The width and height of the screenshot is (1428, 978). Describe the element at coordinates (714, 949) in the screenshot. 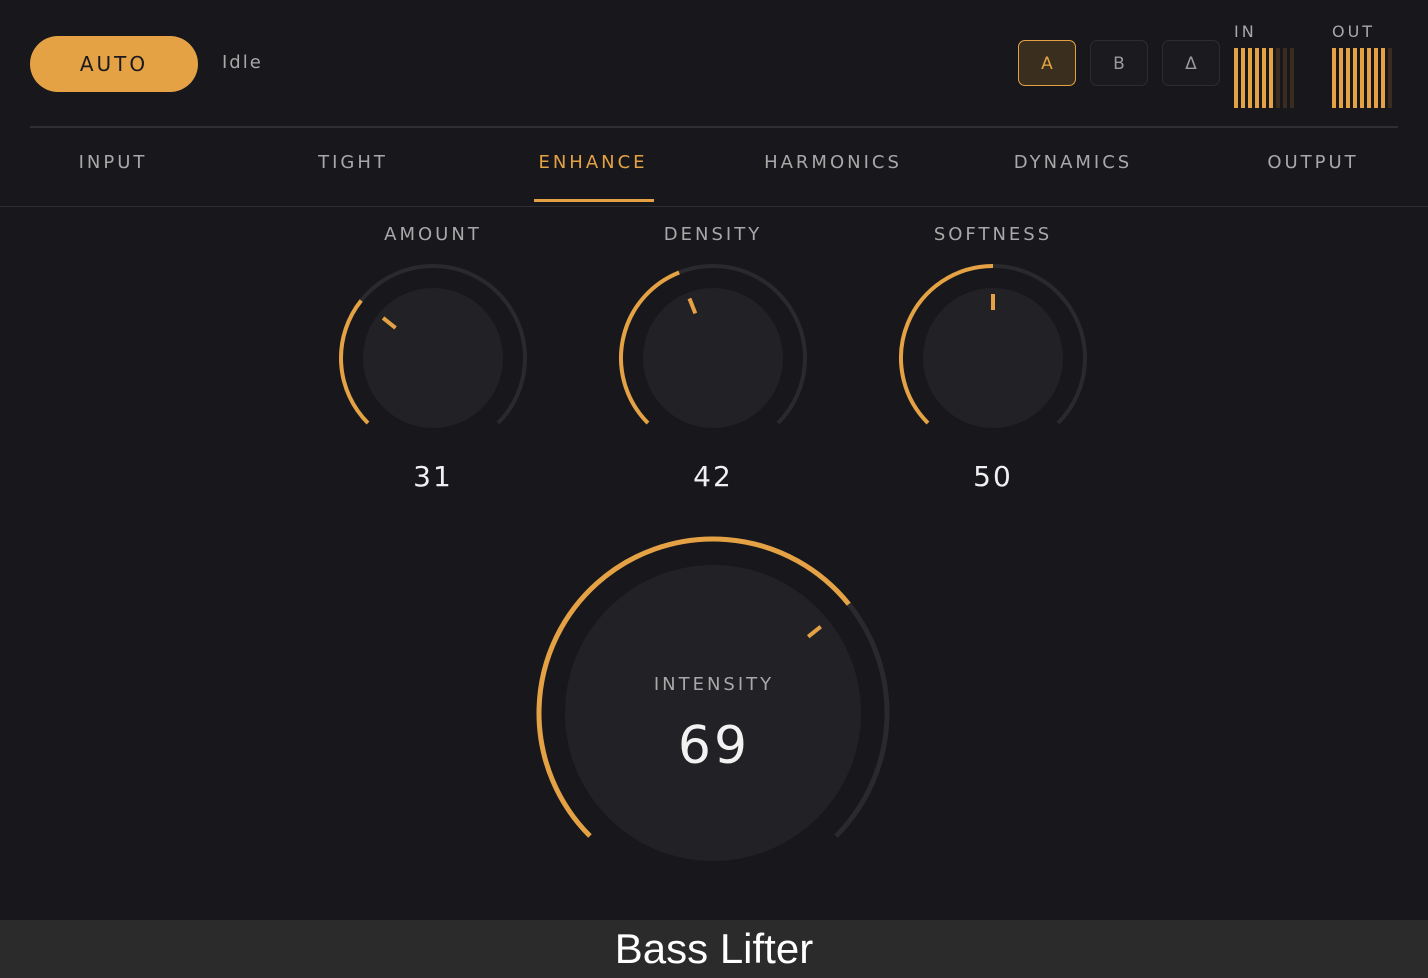

I see `plugin-title: Bass Lifter` at that location.